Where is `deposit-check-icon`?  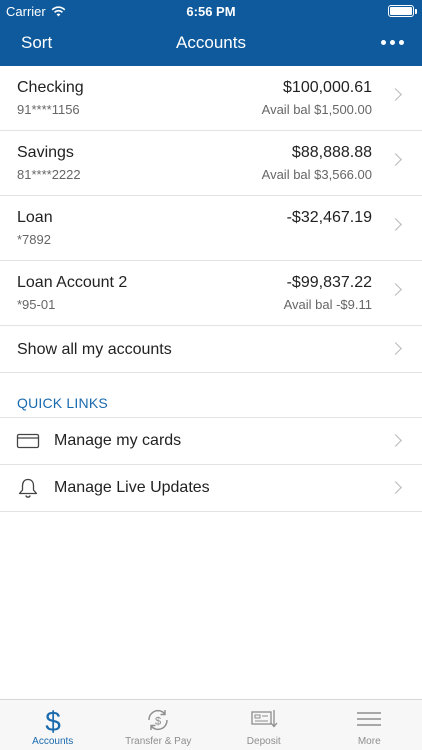 deposit-check-icon is located at coordinates (264, 719).